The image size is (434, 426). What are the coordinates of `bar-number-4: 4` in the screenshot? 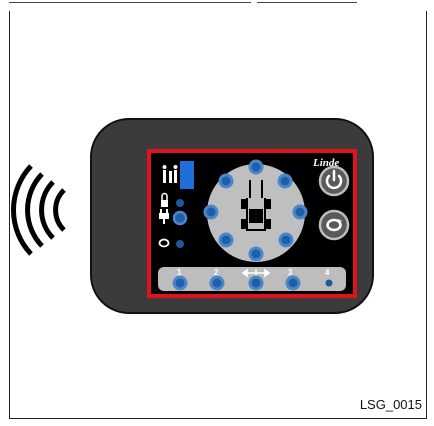 It's located at (327, 272).